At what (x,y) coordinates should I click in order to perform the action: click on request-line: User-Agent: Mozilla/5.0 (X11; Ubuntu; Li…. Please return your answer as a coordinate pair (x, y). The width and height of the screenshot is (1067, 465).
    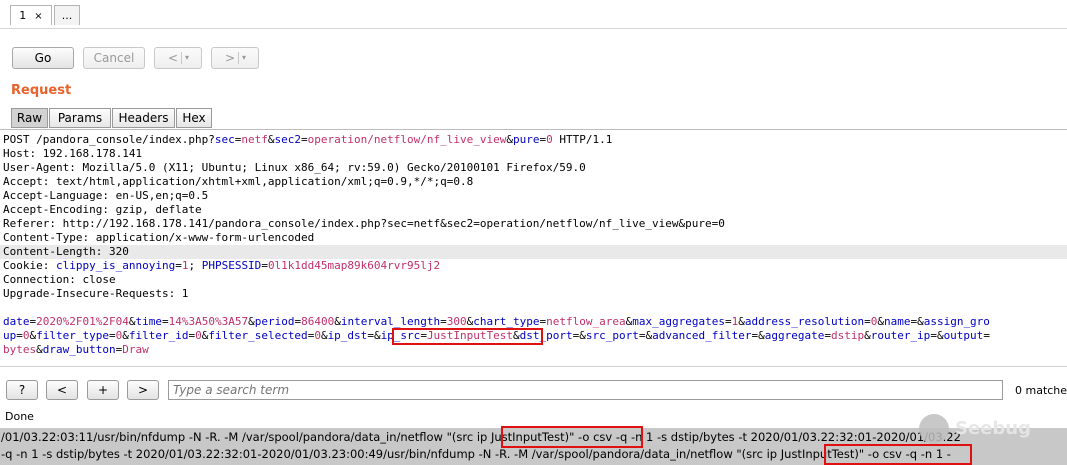
    Looking at the image, I should click on (294, 168).